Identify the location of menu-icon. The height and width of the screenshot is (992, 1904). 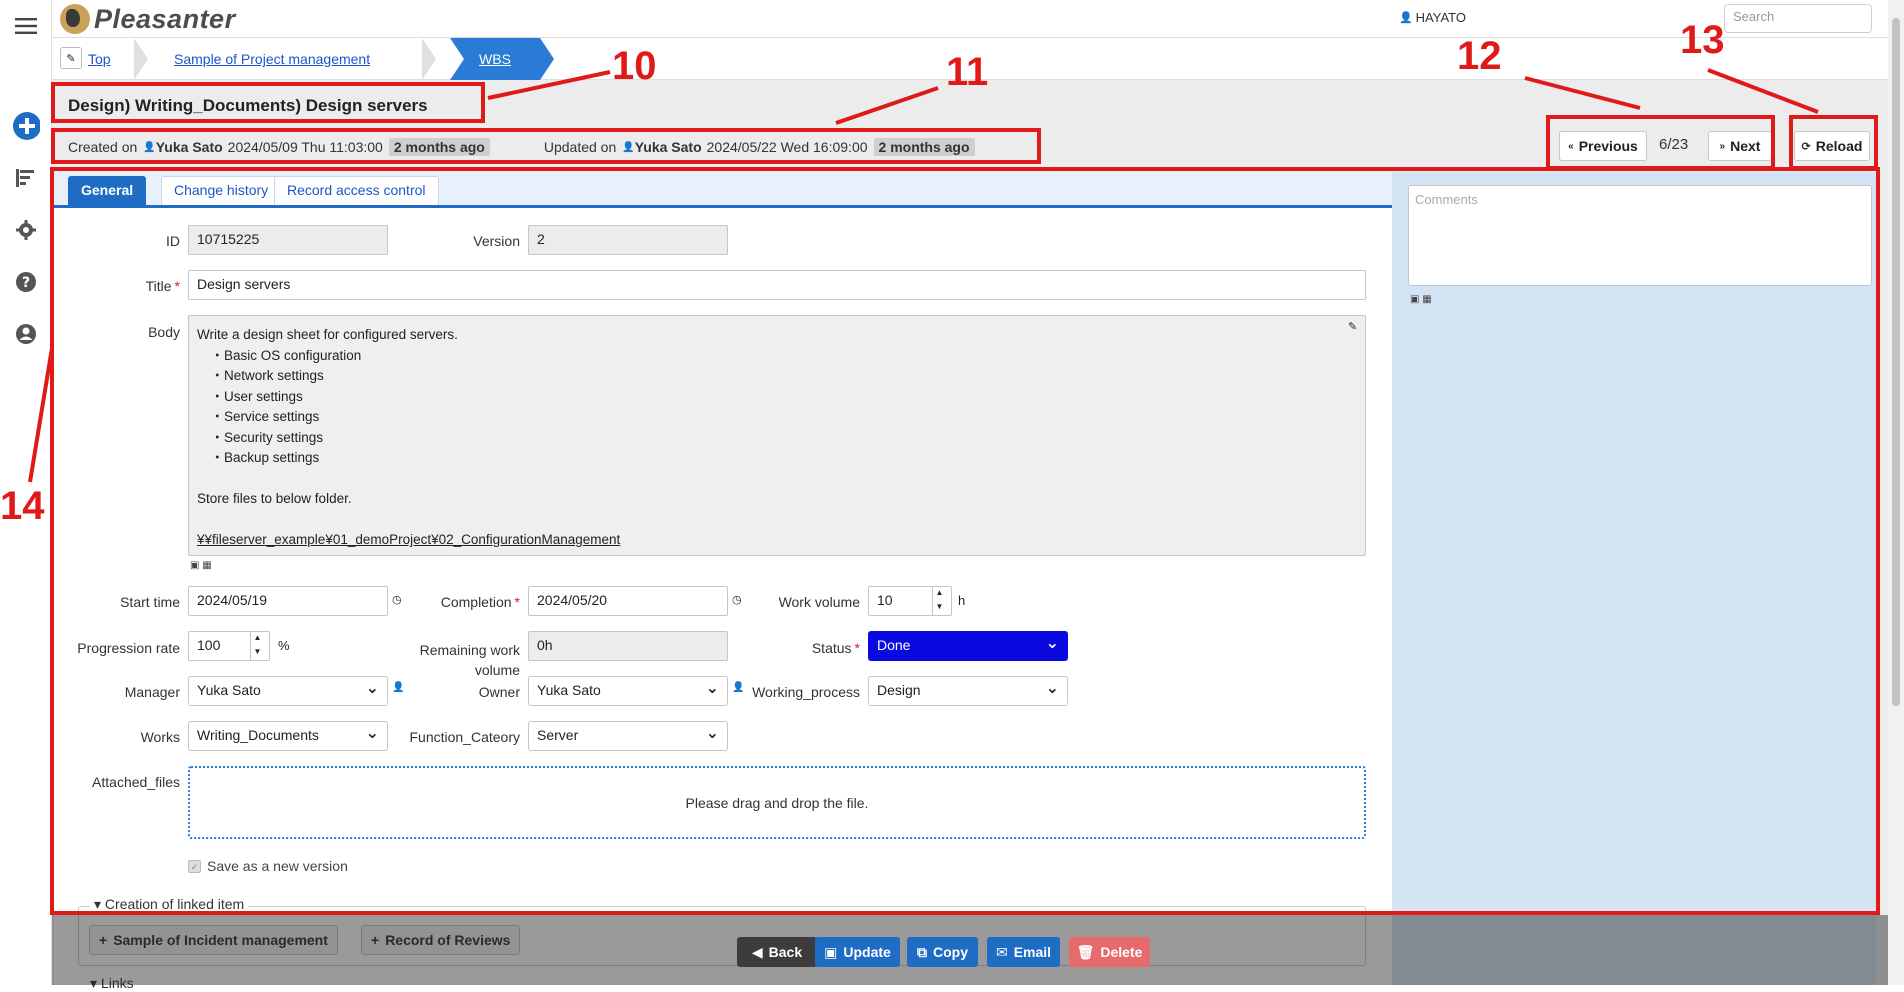
(26, 26).